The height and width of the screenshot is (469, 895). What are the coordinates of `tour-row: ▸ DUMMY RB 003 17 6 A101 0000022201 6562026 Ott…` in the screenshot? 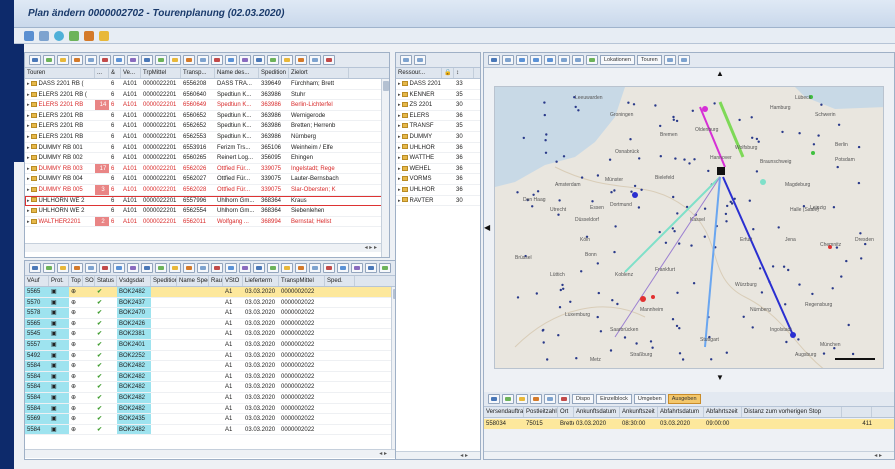 It's located at (207, 169).